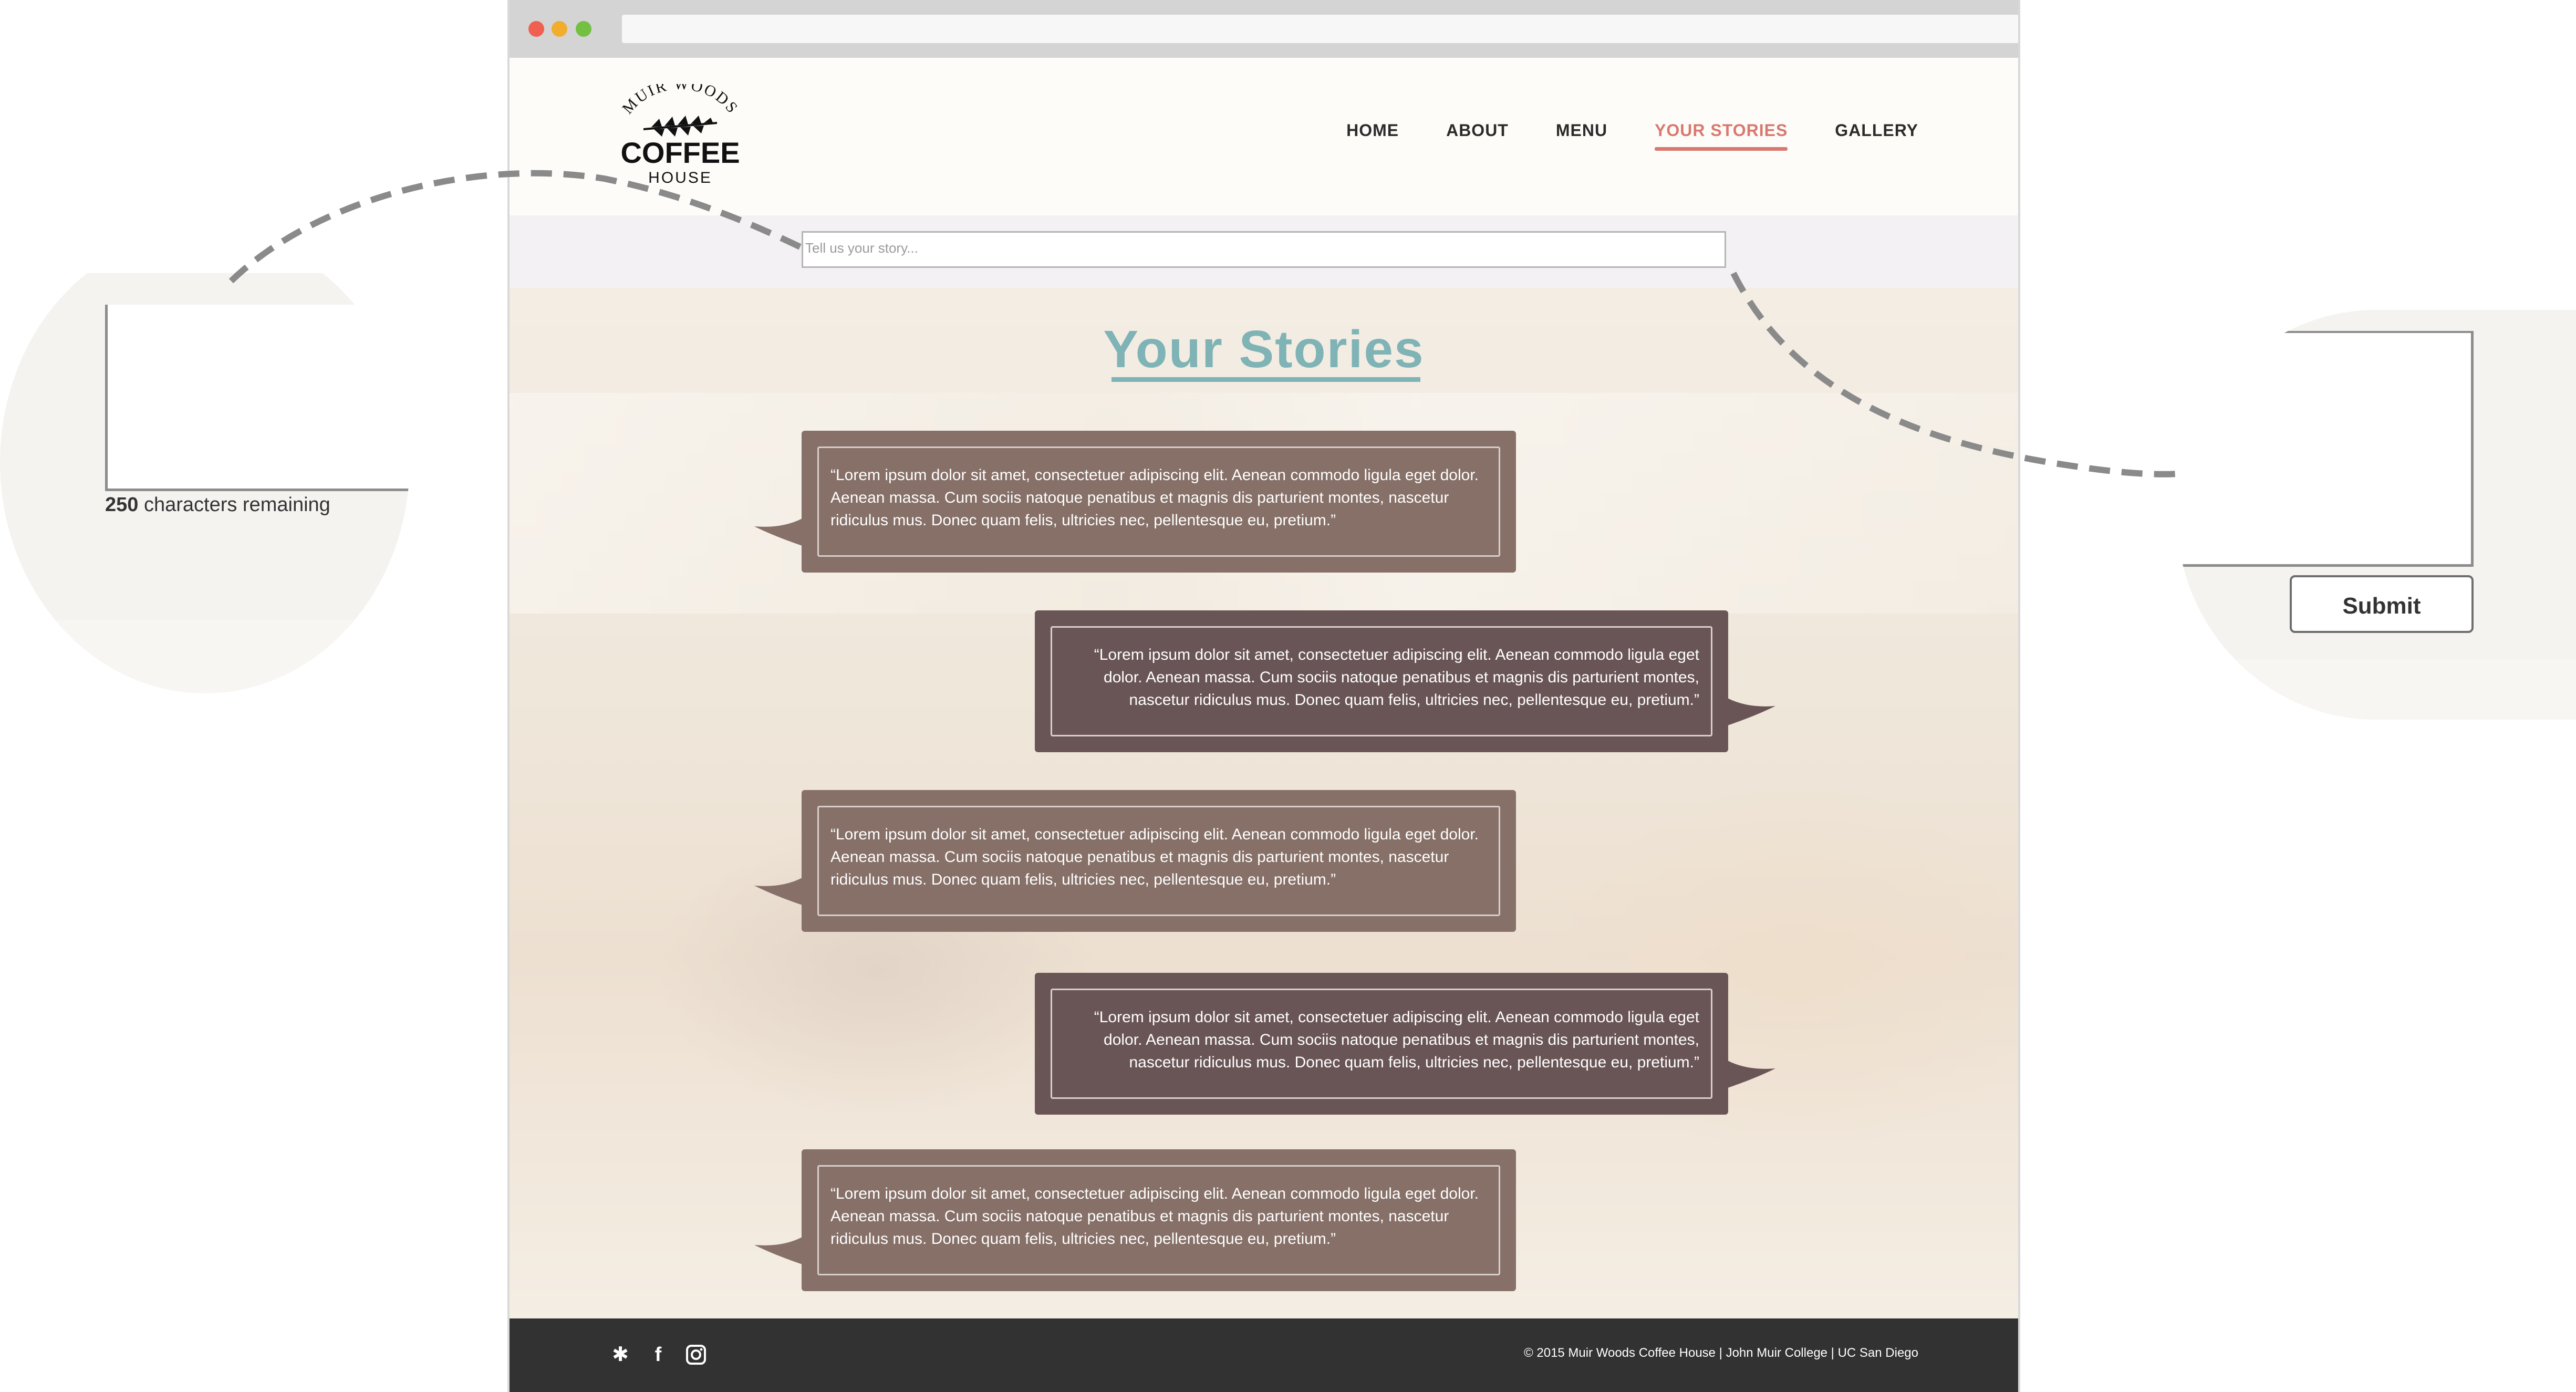 The height and width of the screenshot is (1392, 2576). What do you see at coordinates (1876, 136) in the screenshot?
I see `nav-gallery: GALLERY` at bounding box center [1876, 136].